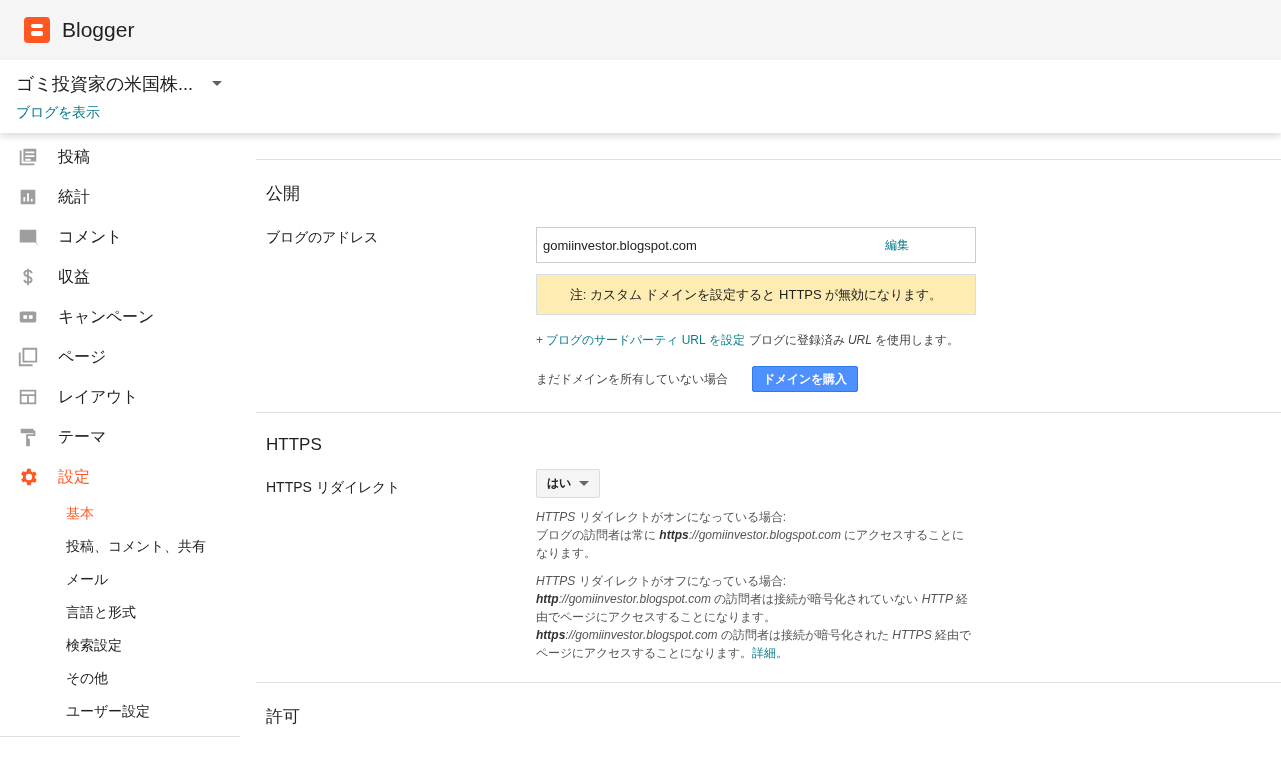  I want to click on view-blog-link: ブログを表示, so click(58, 112).